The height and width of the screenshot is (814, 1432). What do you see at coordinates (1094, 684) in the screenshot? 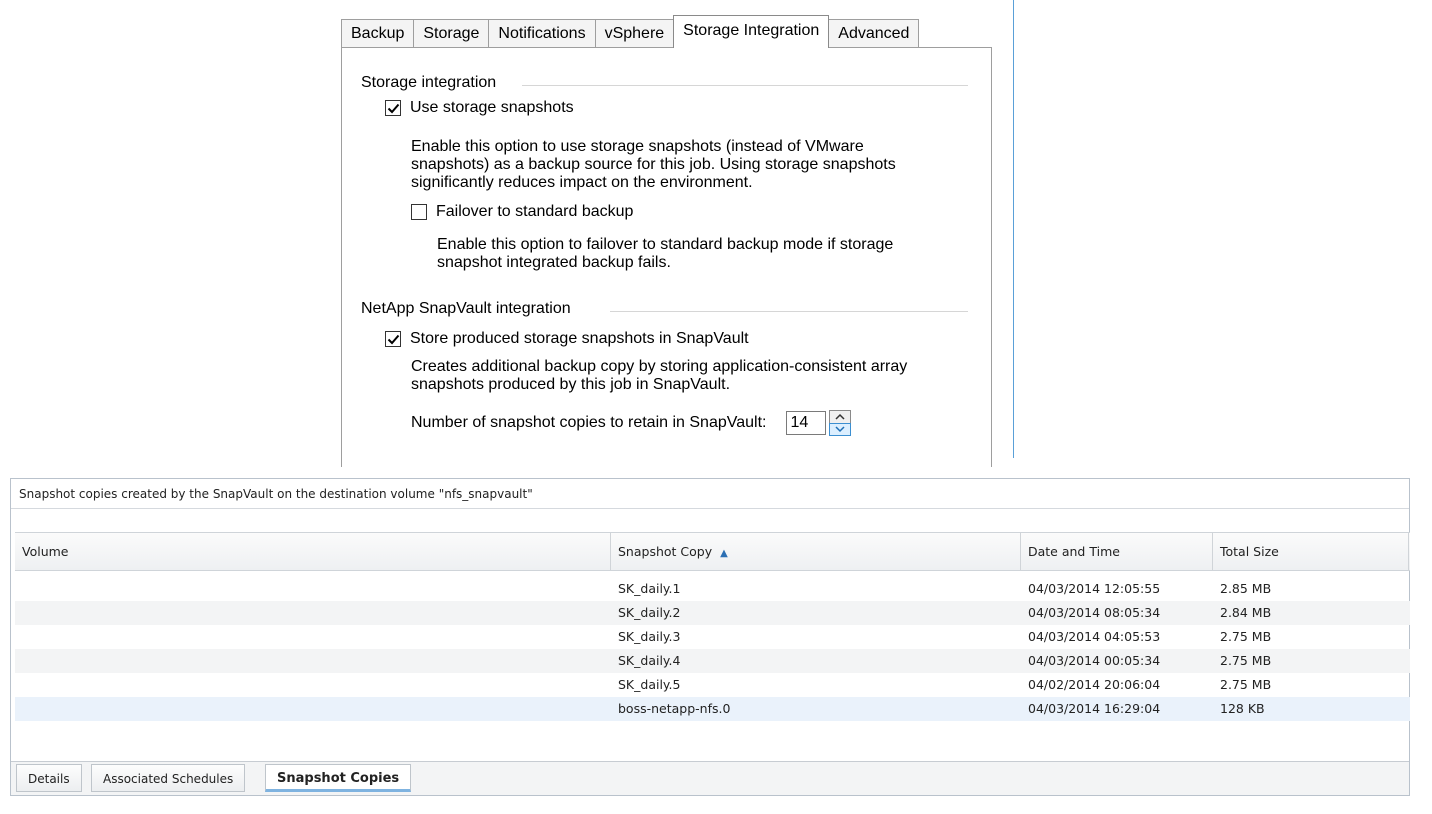
I see `cell-date-time: 04/02/2014 20:06:04` at bounding box center [1094, 684].